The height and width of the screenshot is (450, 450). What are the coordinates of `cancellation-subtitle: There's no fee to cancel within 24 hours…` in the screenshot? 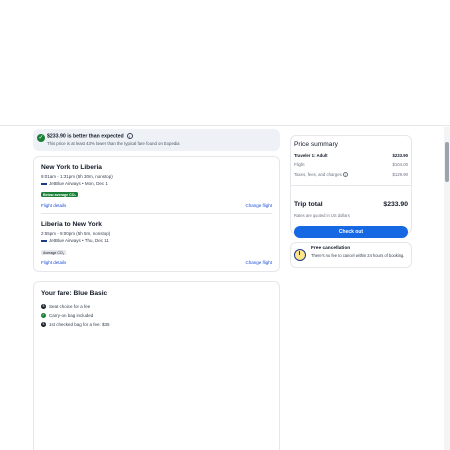 It's located at (358, 255).